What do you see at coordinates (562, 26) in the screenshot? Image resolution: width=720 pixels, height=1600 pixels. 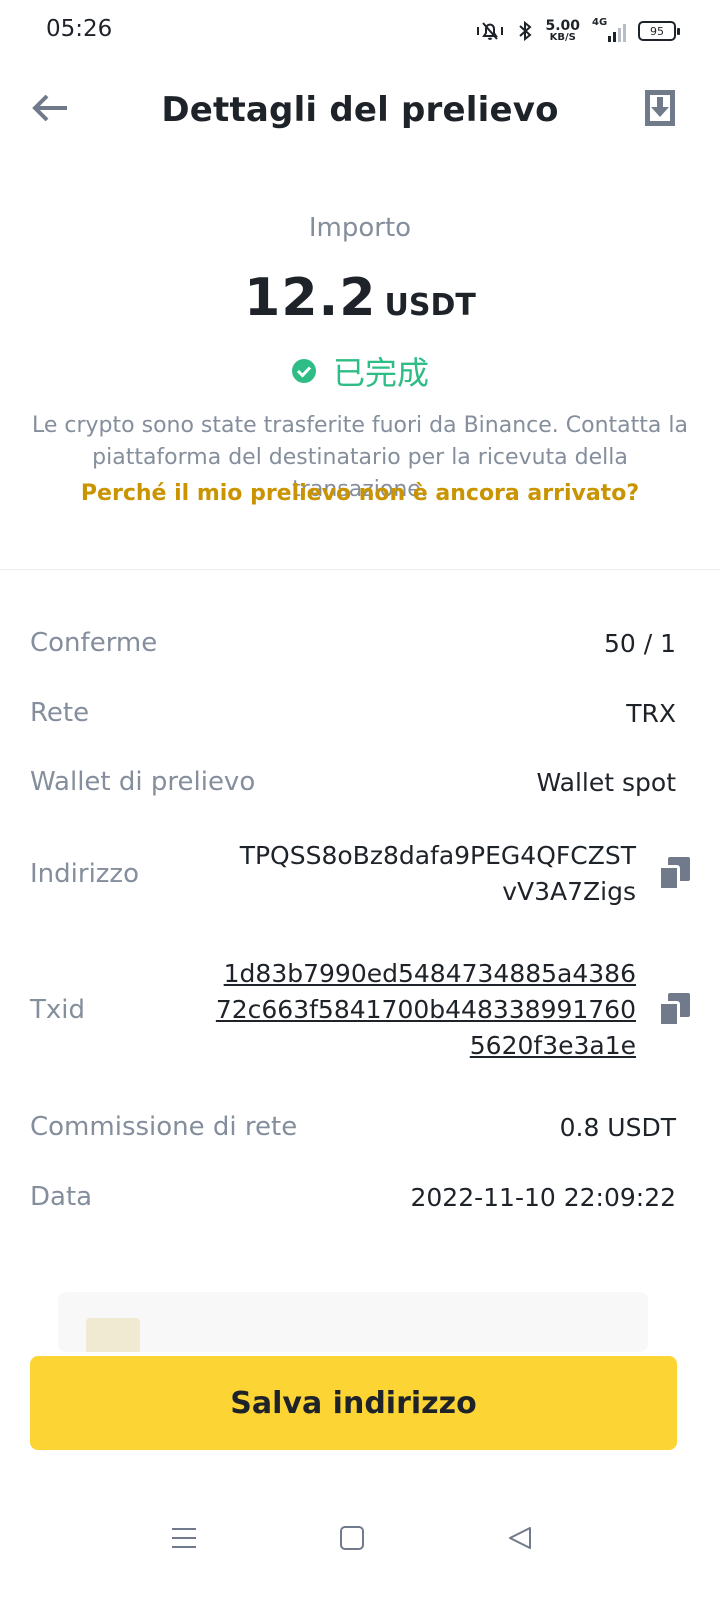 I see `network-speed-value: 5.00` at bounding box center [562, 26].